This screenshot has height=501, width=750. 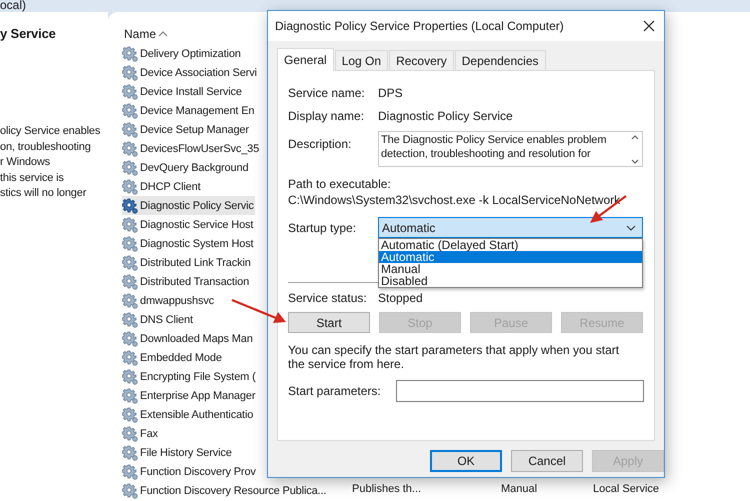 I want to click on path-value: C:\Windows\System32\svchost.exe -k LocalServiceNoNetwork, so click(x=455, y=200).